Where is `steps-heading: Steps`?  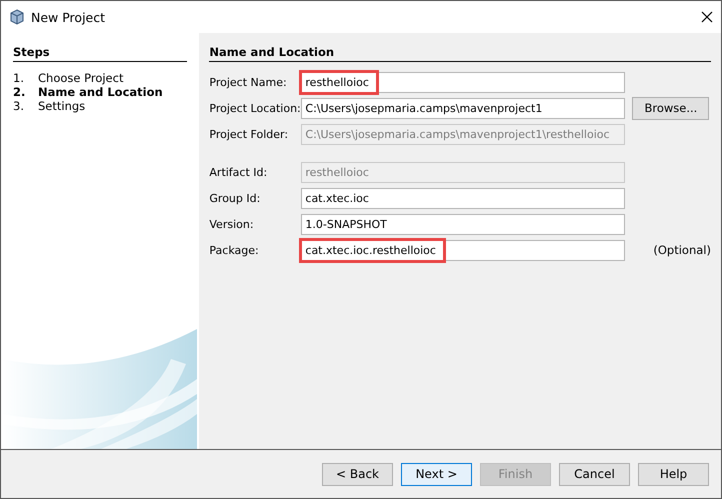 steps-heading: Steps is located at coordinates (100, 53).